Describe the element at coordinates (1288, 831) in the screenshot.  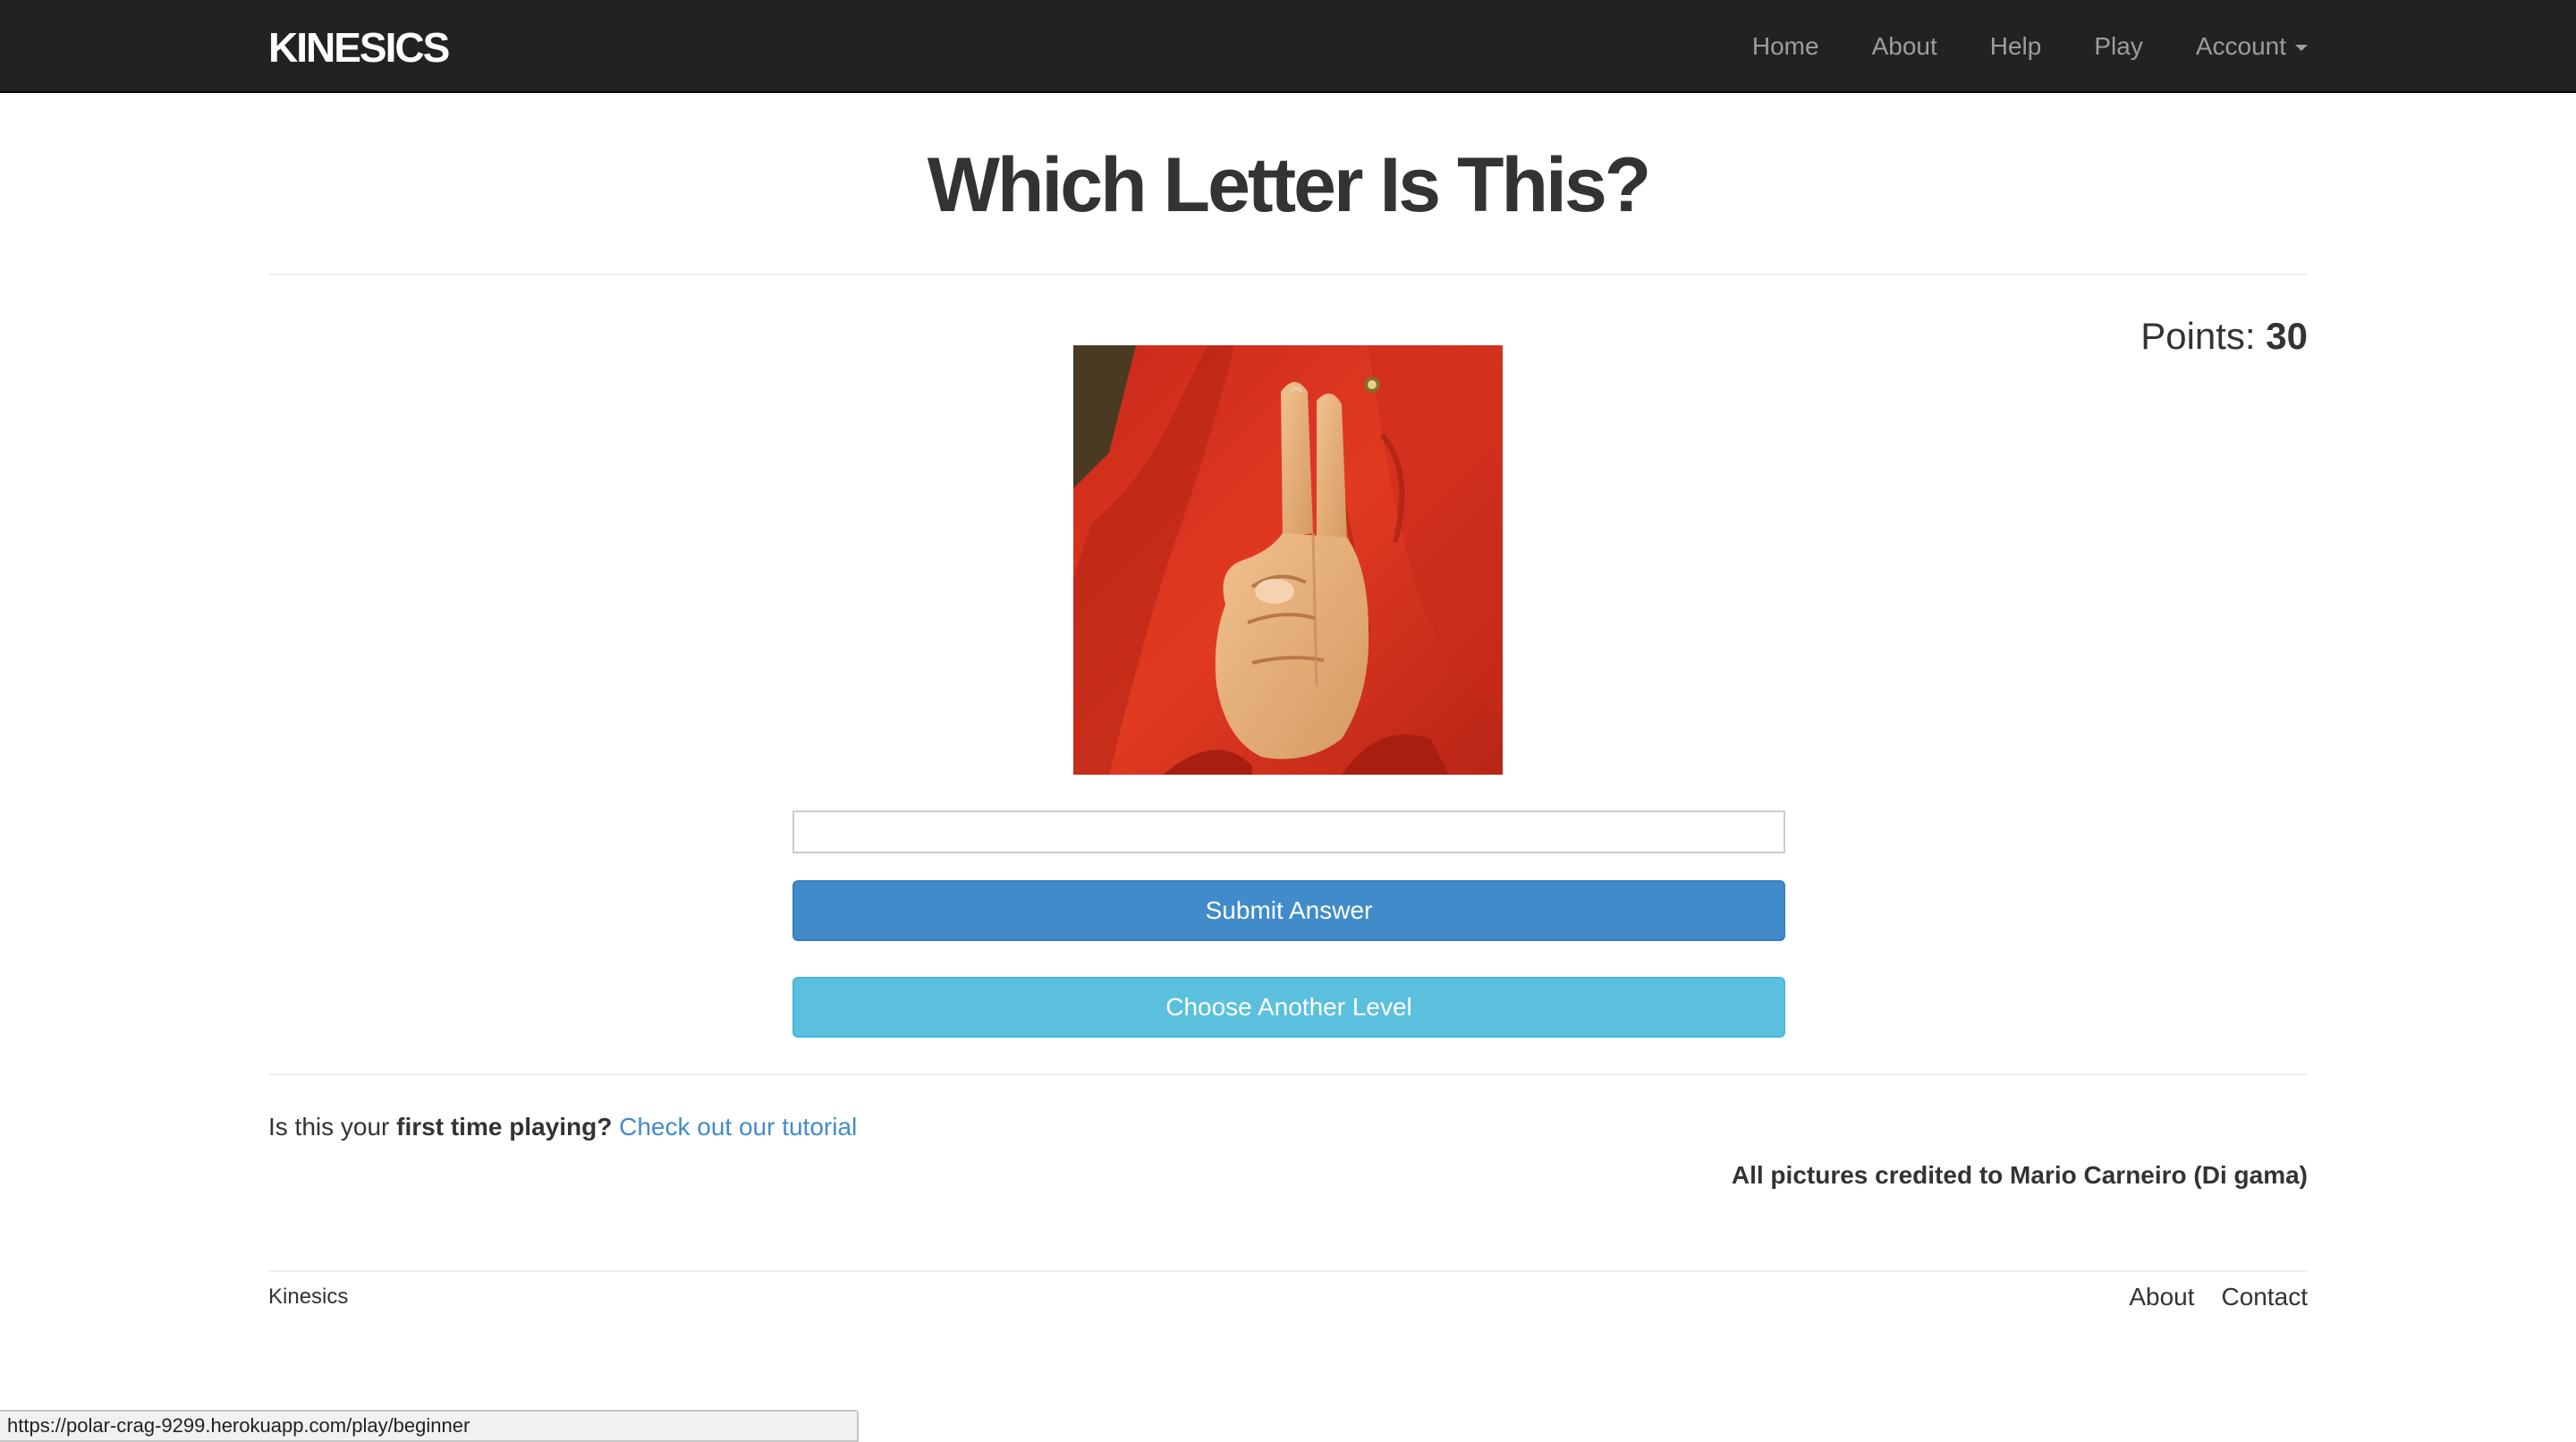
I see `answer-input` at that location.